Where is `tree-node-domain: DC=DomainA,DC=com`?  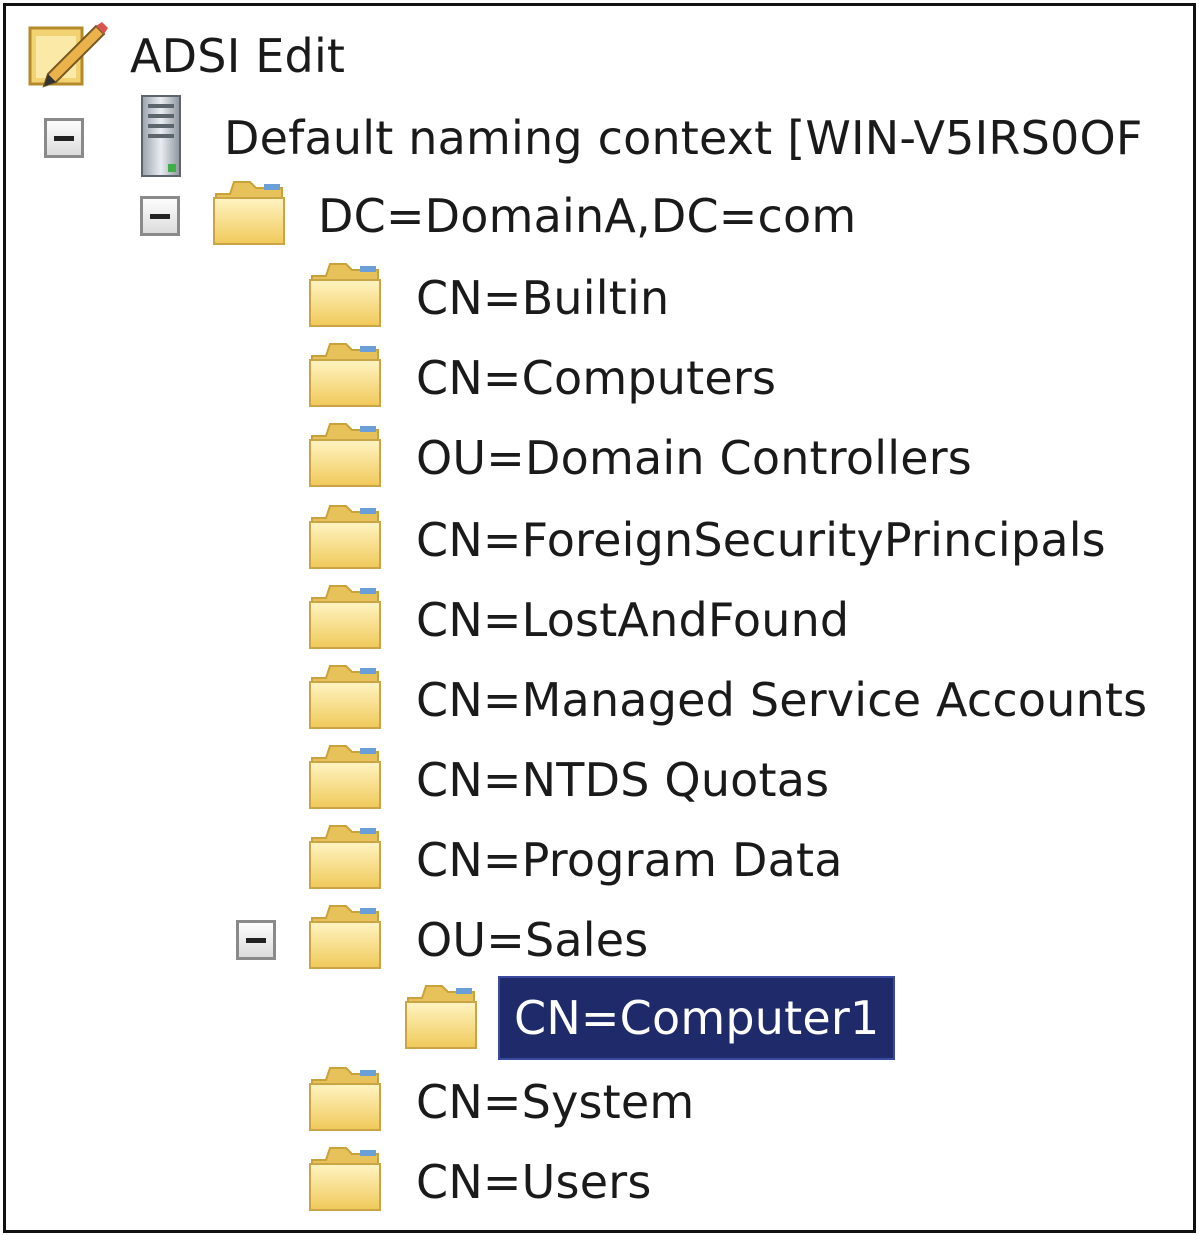
tree-node-domain: DC=DomainA,DC=com is located at coordinates (596, 214).